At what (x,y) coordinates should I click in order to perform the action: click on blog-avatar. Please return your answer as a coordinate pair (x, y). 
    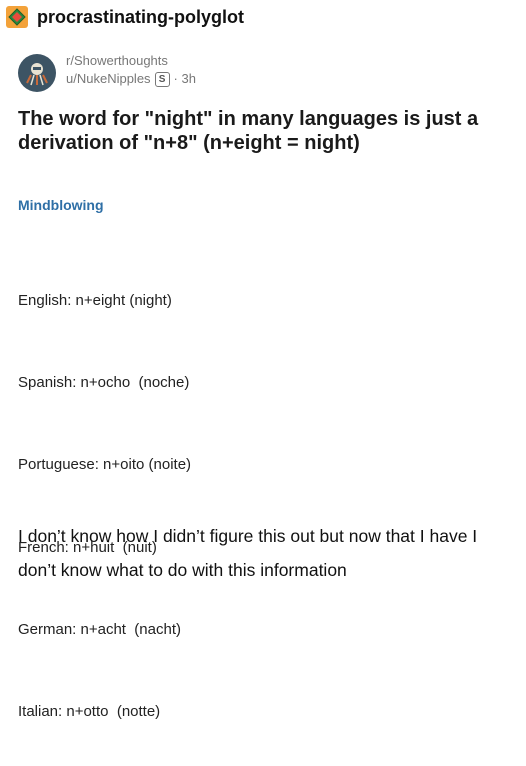
    Looking at the image, I should click on (17, 17).